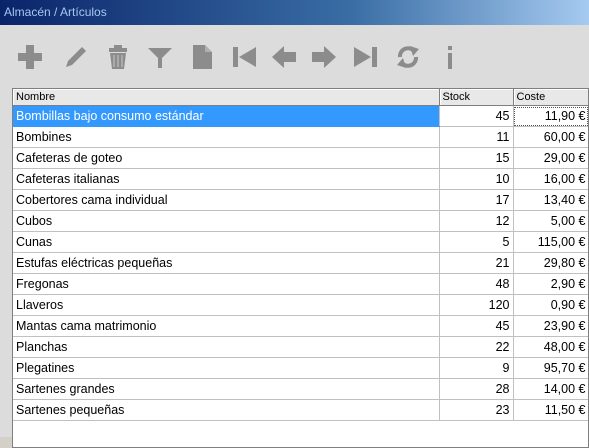  I want to click on cell-stock: 9, so click(476, 368).